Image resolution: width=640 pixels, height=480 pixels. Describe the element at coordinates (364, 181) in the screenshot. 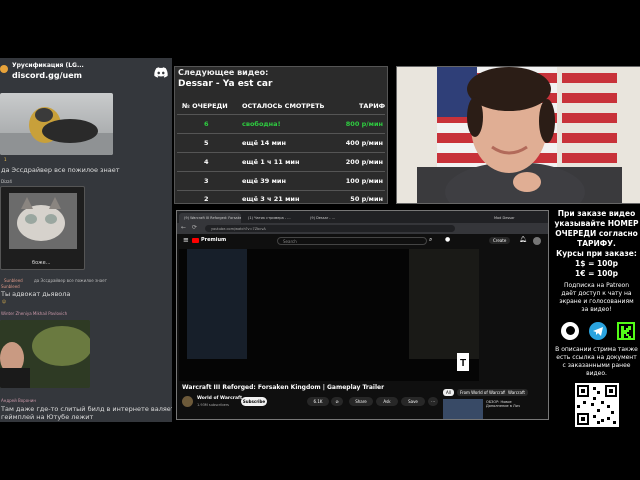

I see `queue-price: 100 р/мин` at that location.